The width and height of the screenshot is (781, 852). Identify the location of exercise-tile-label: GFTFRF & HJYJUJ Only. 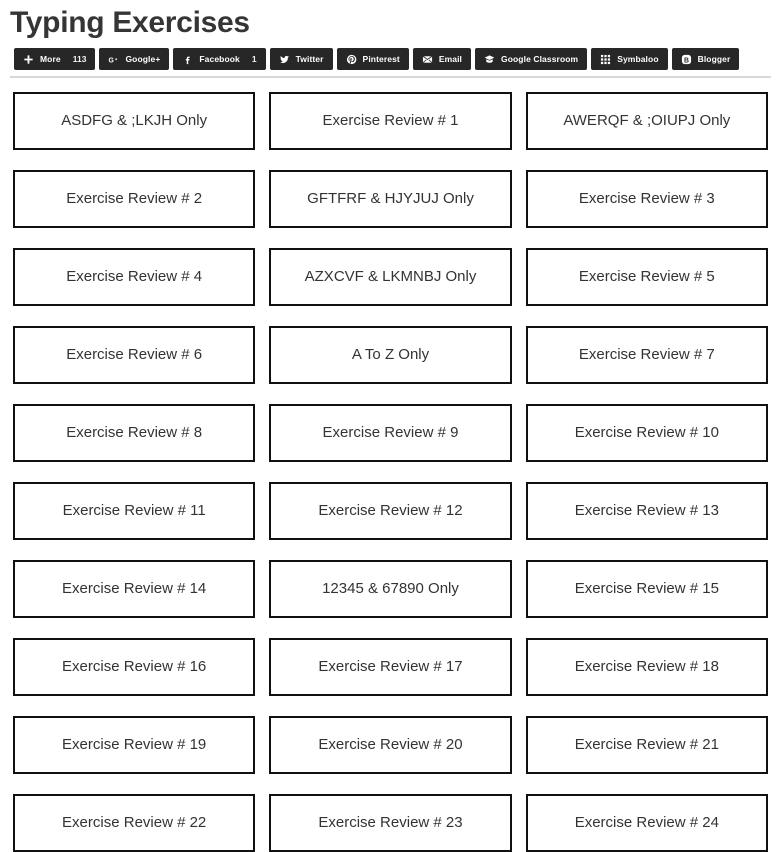
(390, 198).